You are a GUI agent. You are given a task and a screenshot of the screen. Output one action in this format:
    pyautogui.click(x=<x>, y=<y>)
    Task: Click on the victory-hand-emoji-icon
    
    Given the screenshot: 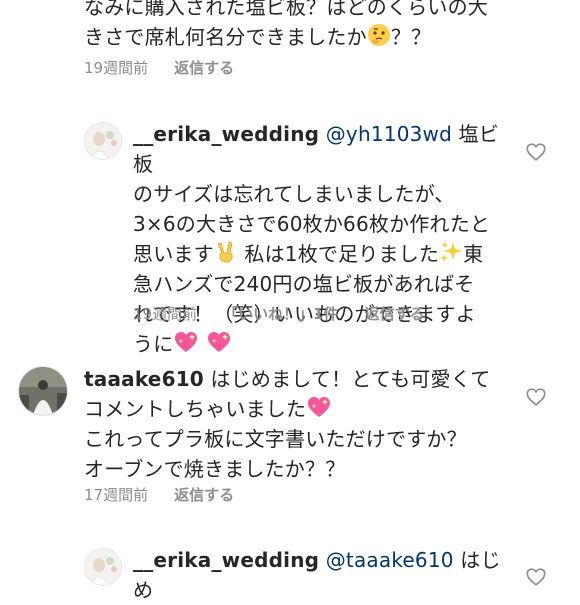 What is the action you would take?
    pyautogui.click(x=225, y=252)
    